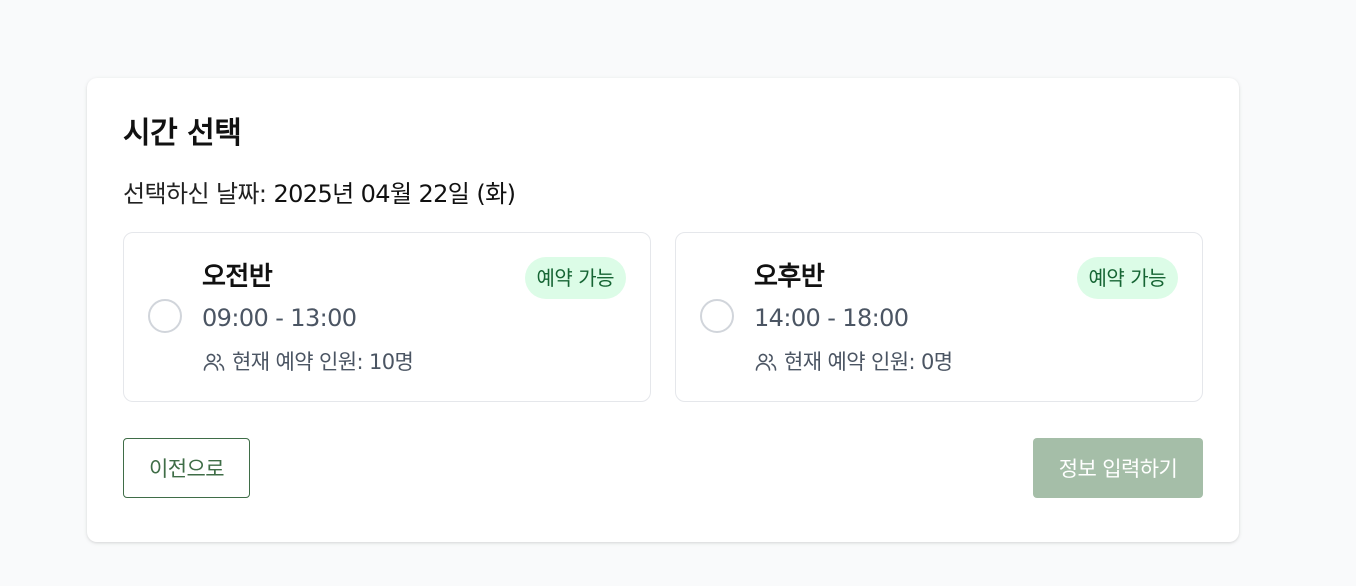 The width and height of the screenshot is (1356, 586). I want to click on selected-date: 선택하신 날짜: 2025년 04월 22일 (화), so click(663, 194).